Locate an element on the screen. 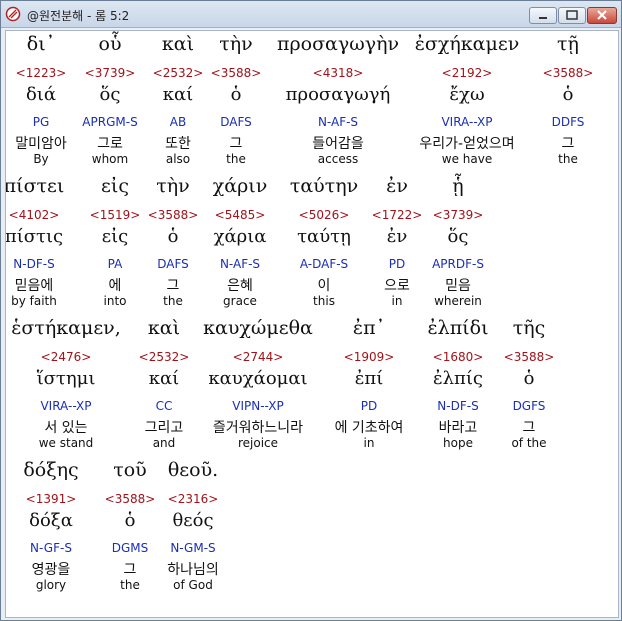 Image resolution: width=622 pixels, height=621 pixels. english-gloss: access is located at coordinates (338, 159).